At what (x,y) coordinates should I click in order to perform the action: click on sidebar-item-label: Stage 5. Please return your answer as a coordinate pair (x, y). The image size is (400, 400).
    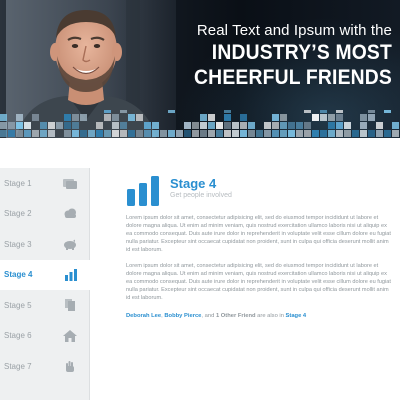
    Looking at the image, I should click on (18, 305).